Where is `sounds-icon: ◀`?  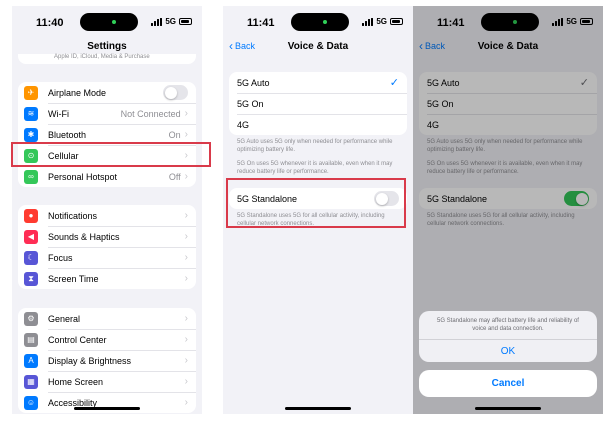 sounds-icon: ◀ is located at coordinates (31, 236).